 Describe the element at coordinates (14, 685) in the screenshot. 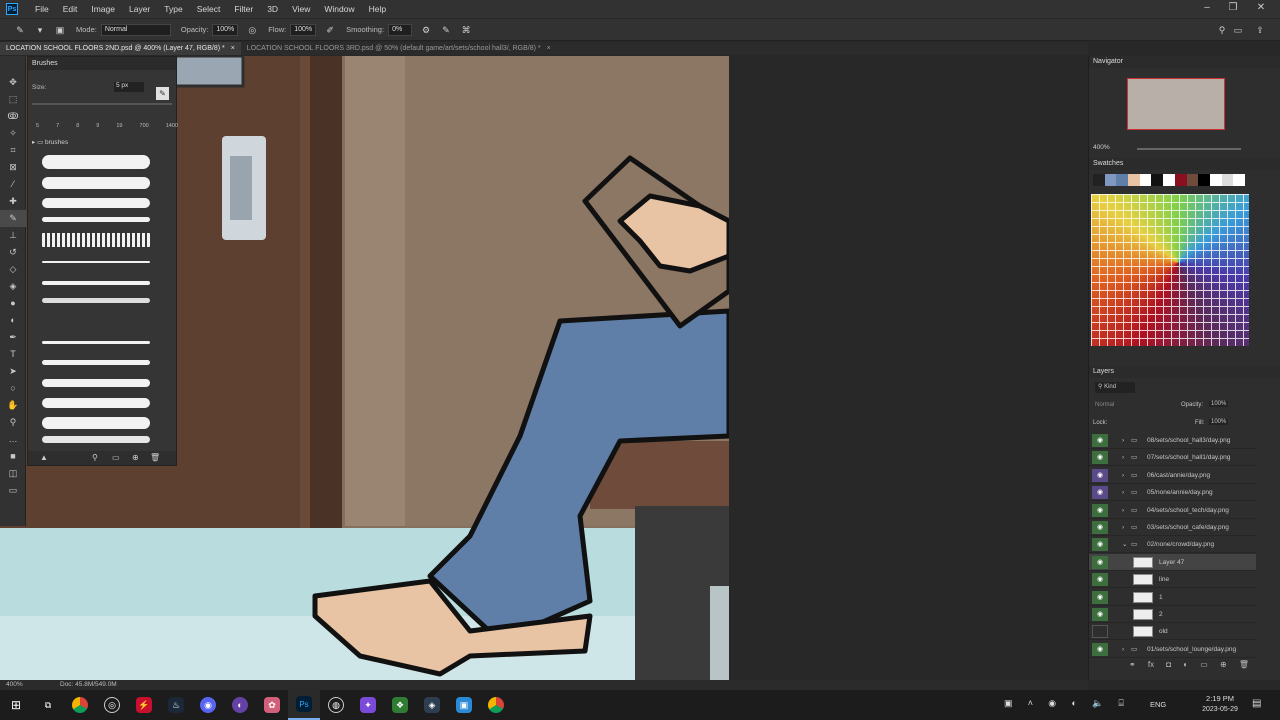

I see `status-zoom: 400%` at that location.